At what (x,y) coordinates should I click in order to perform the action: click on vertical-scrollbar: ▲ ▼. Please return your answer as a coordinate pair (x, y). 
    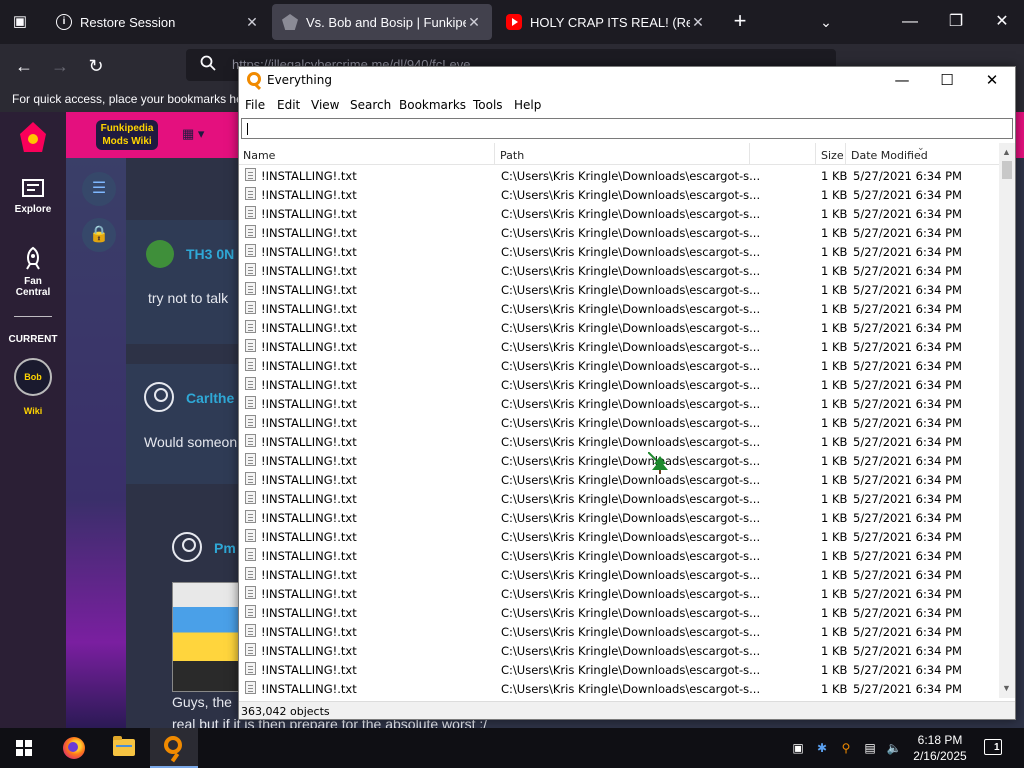
    Looking at the image, I should click on (1007, 420).